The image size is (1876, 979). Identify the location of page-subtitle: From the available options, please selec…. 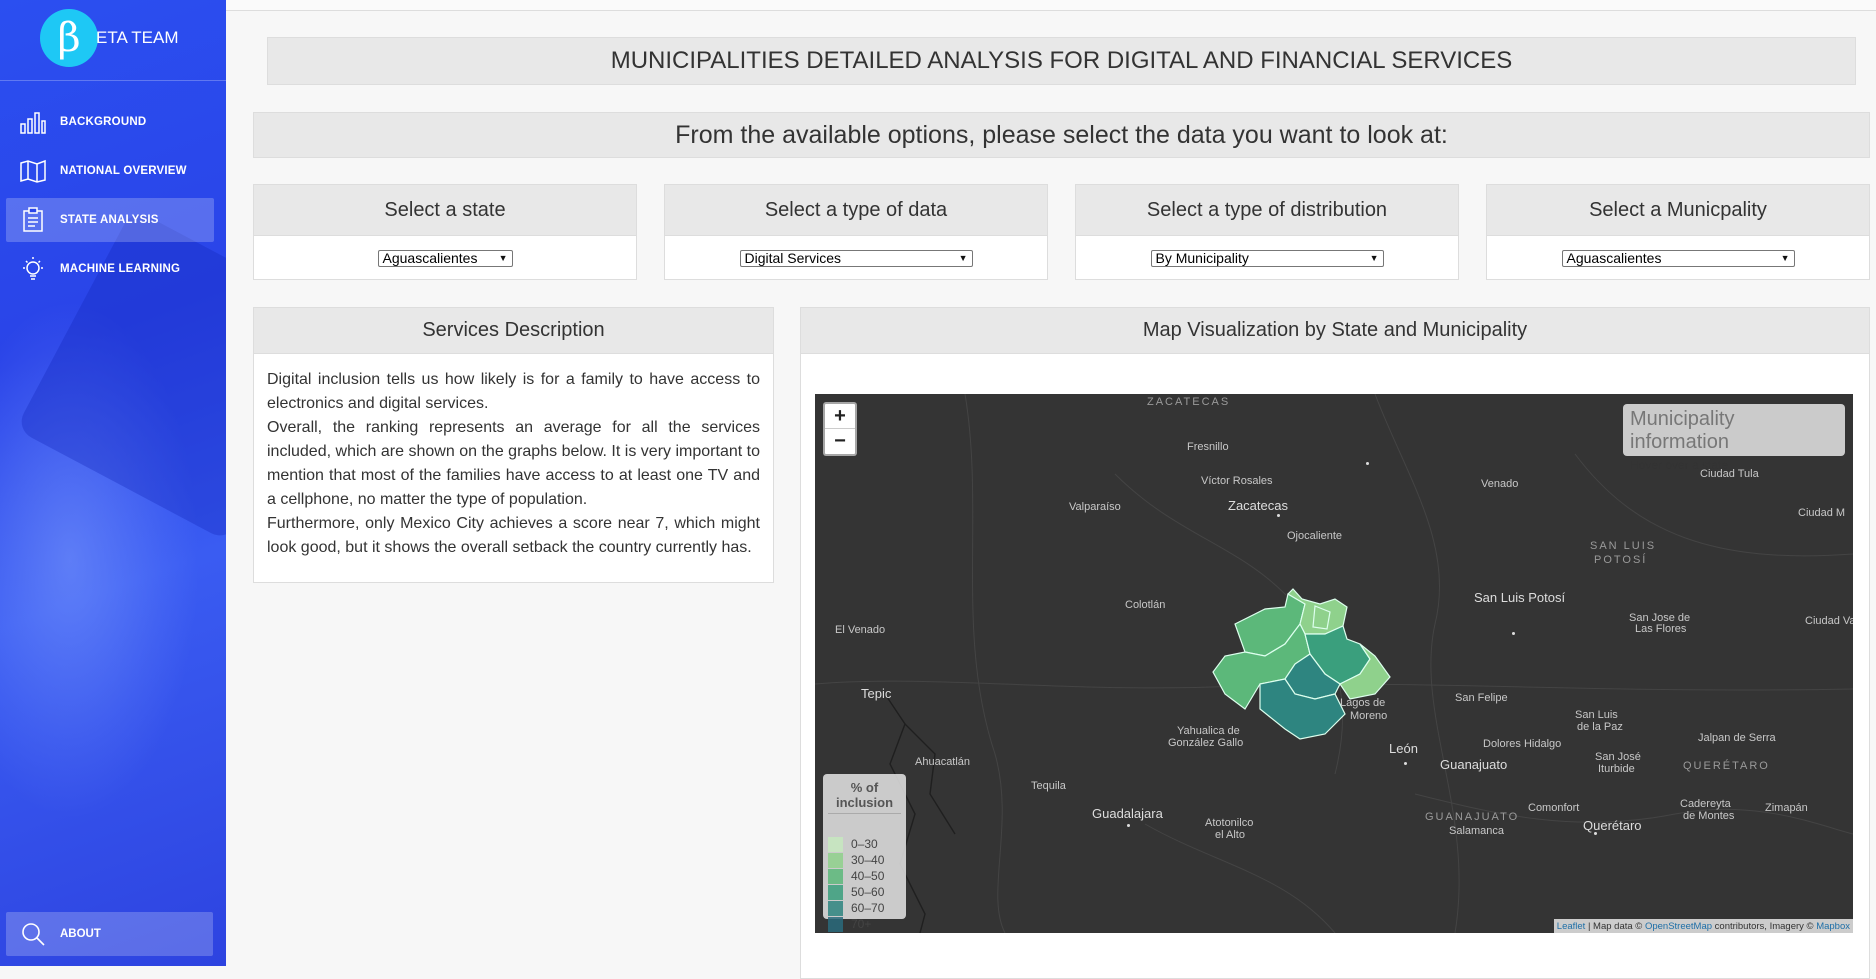
(1061, 135).